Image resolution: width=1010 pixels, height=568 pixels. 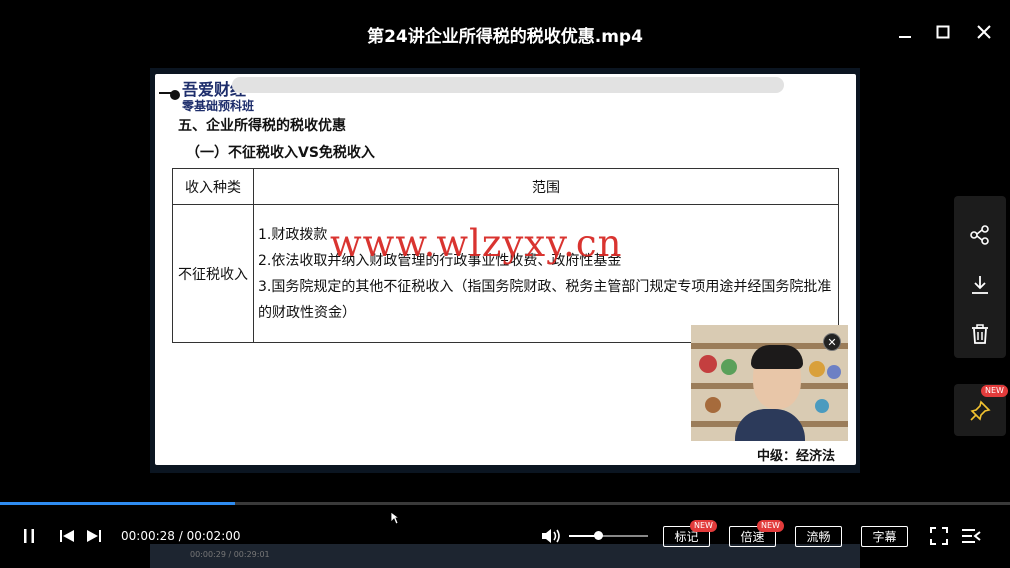 I want to click on maximize-button, so click(x=943, y=32).